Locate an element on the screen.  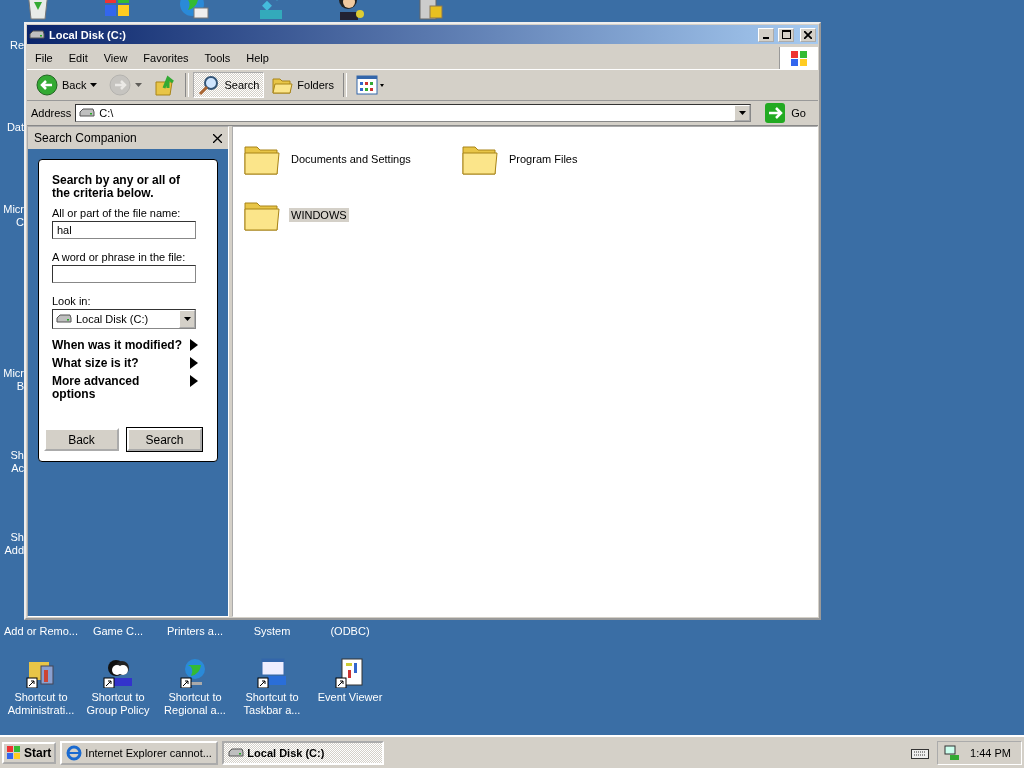
folders-button: Folders is located at coordinates (302, 85).